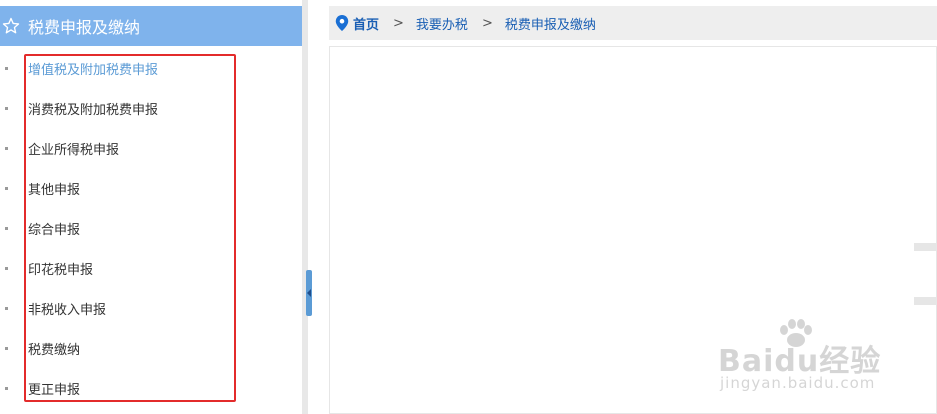 The width and height of the screenshot is (937, 414). What do you see at coordinates (54, 350) in the screenshot?
I see `menu-item-label: 税费缴纳` at bounding box center [54, 350].